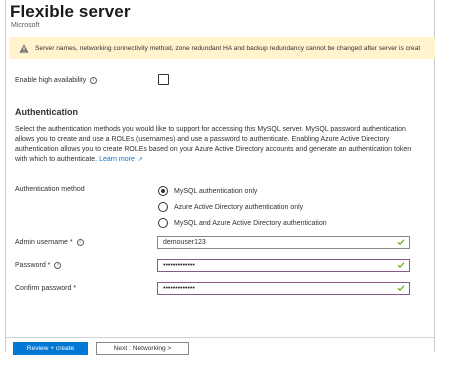 This screenshot has height=368, width=474. What do you see at coordinates (46, 112) in the screenshot?
I see `authentication-section-title: Authentication` at bounding box center [46, 112].